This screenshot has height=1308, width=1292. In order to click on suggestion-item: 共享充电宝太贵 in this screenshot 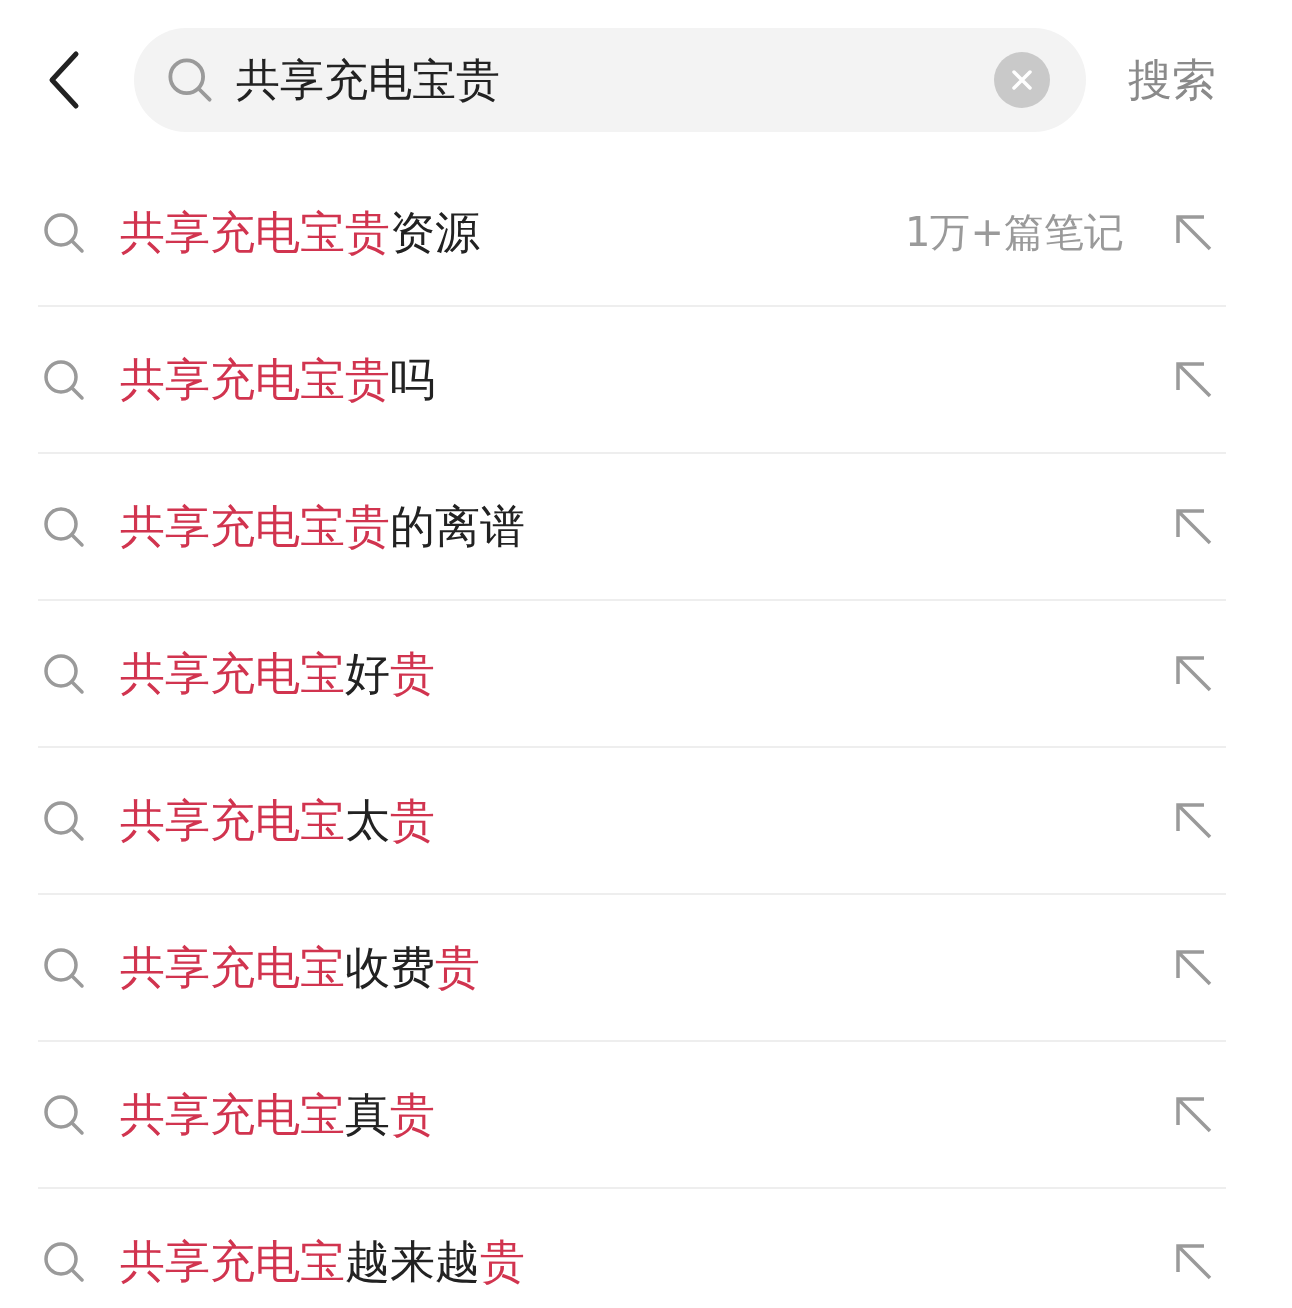, I will do `click(647, 820)`.